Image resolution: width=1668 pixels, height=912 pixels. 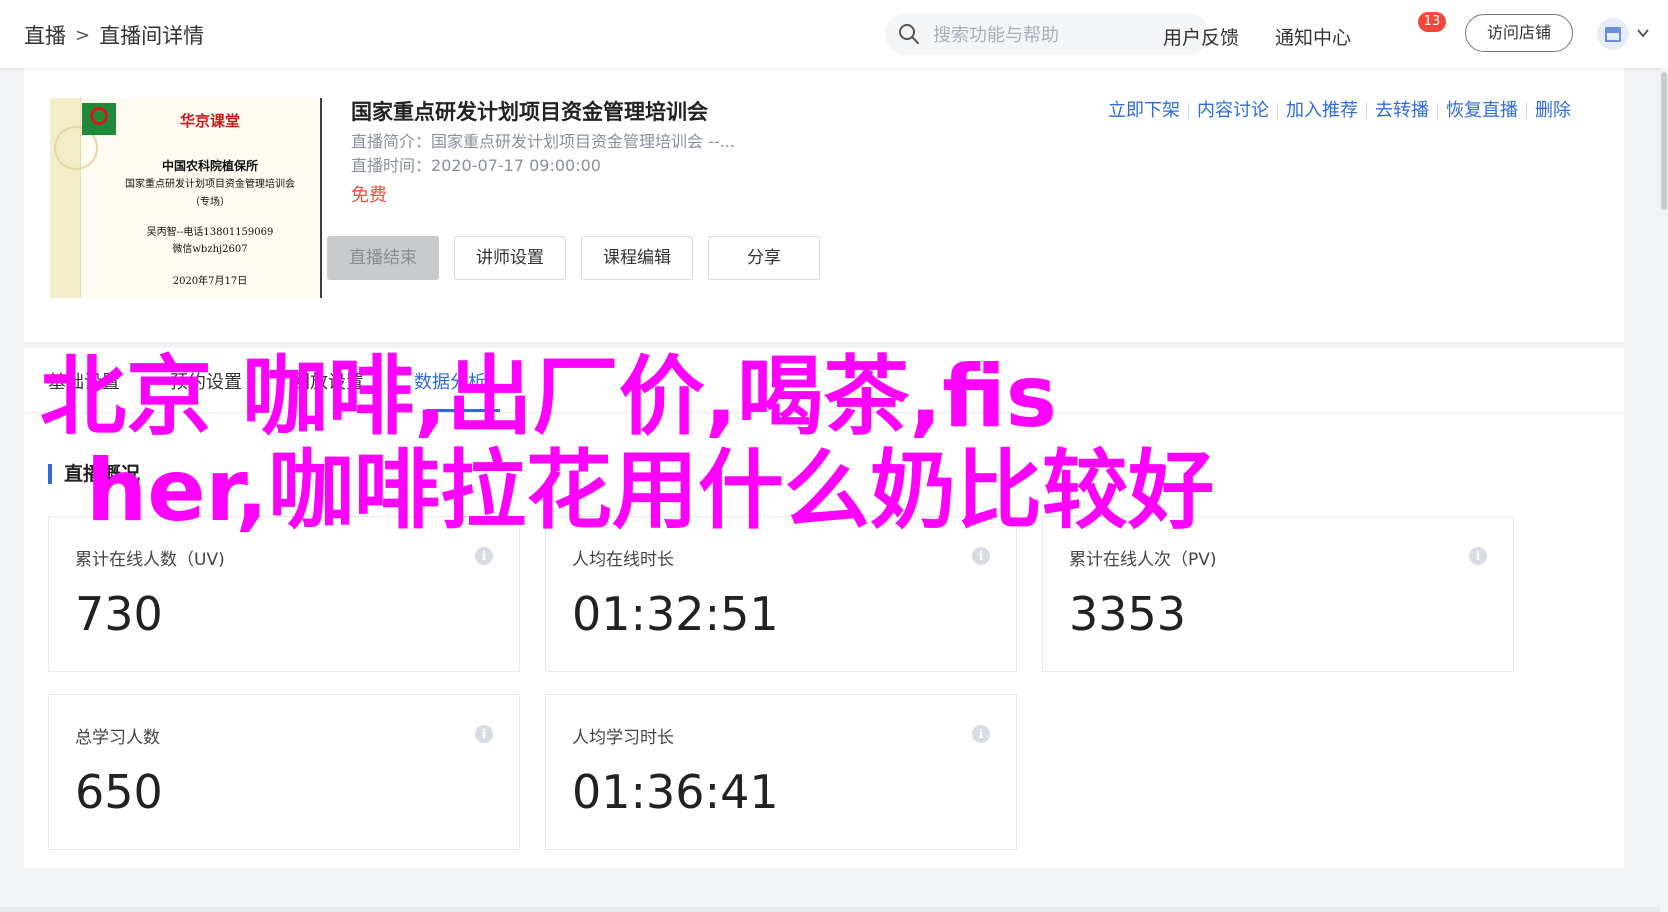 What do you see at coordinates (1643, 33) in the screenshot?
I see `chevron-down-icon` at bounding box center [1643, 33].